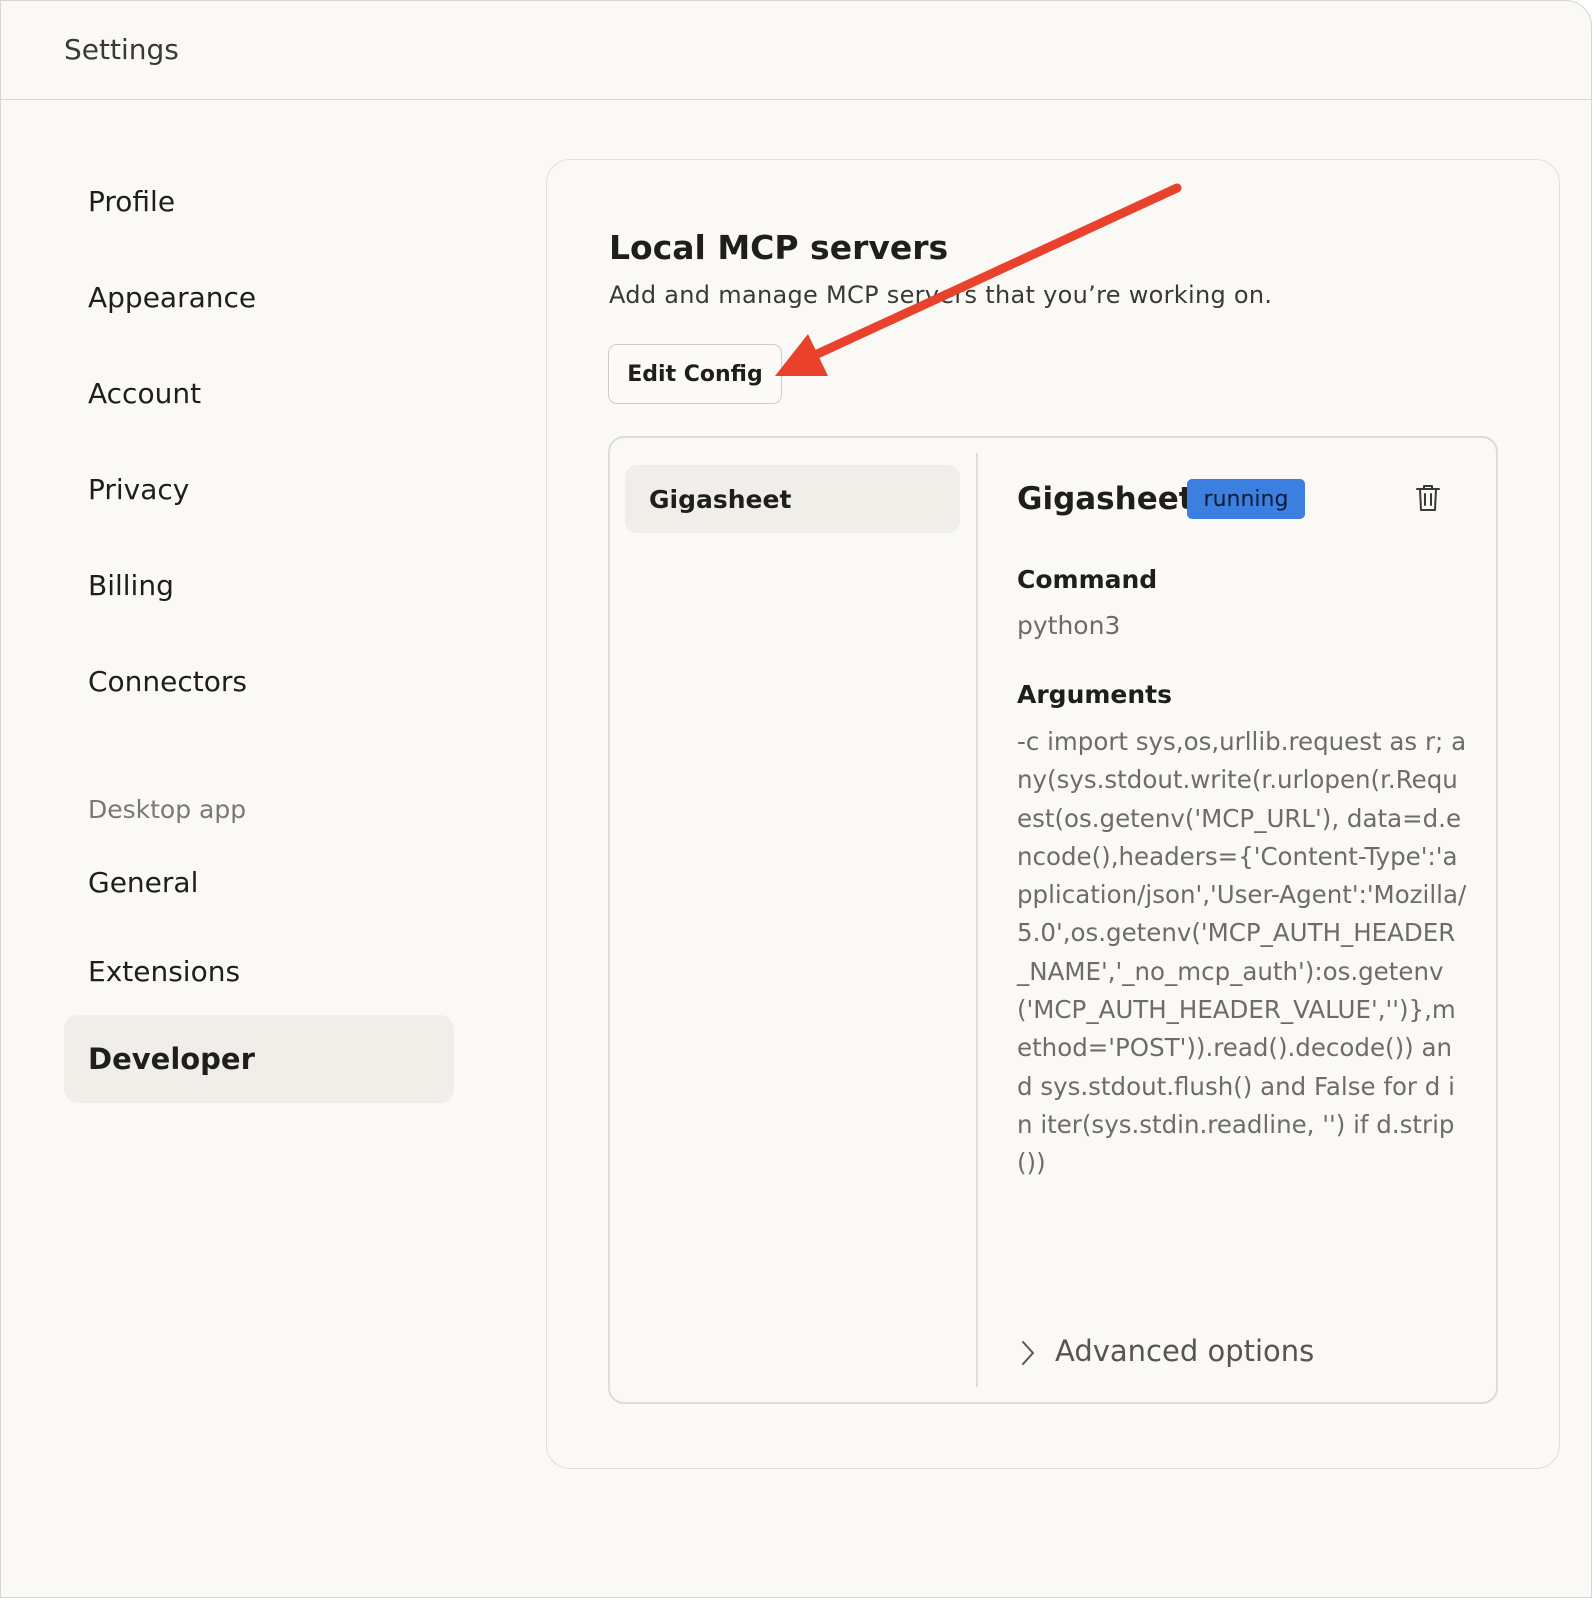 The width and height of the screenshot is (1594, 1600). What do you see at coordinates (259, 1059) in the screenshot?
I see `sidebar-item-developer: Developer` at bounding box center [259, 1059].